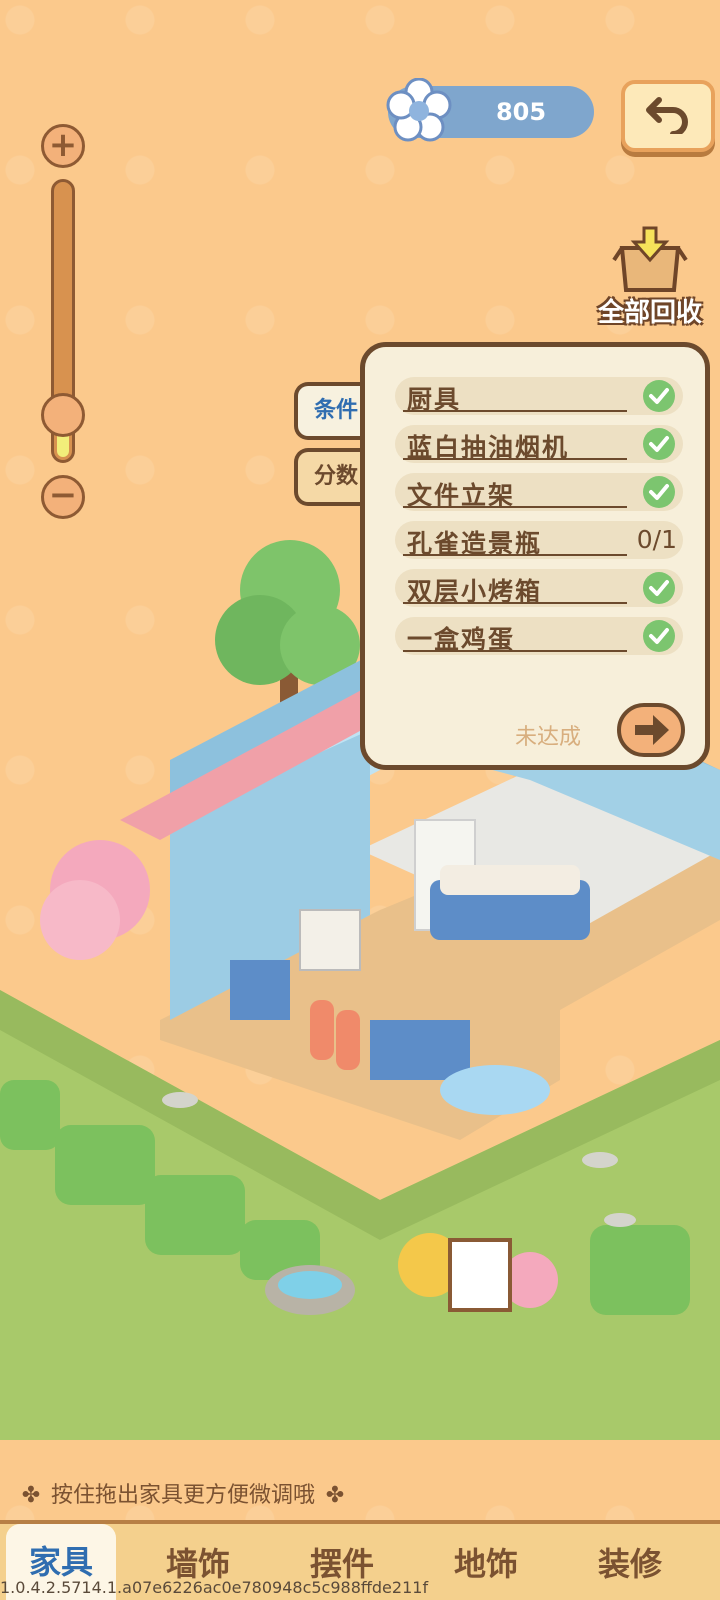  I want to click on condition-row: 一盒鸡蛋, so click(539, 636).